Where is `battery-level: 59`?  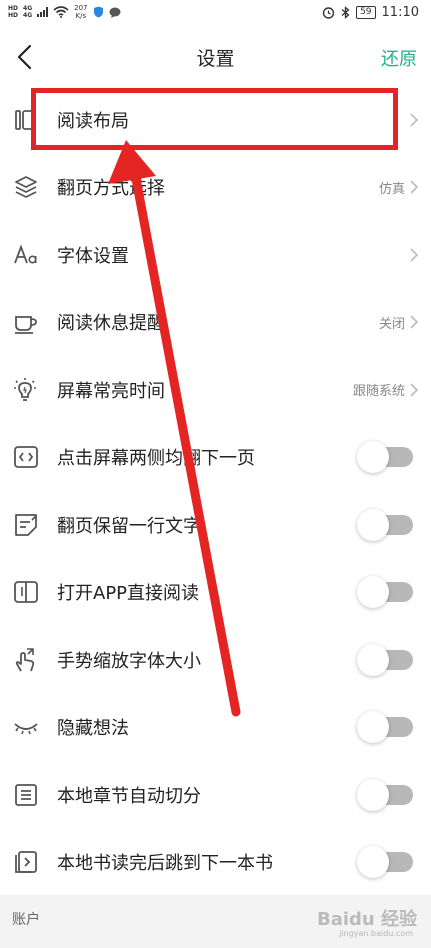
battery-level: 59 is located at coordinates (366, 12).